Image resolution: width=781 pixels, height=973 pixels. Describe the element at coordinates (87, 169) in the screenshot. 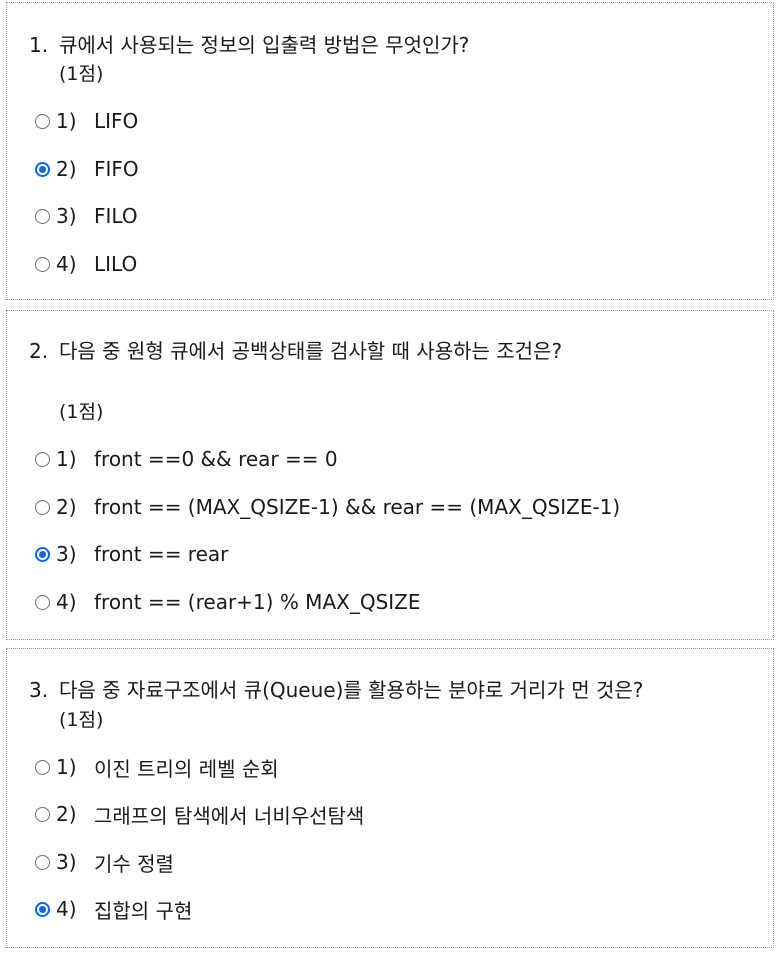

I see `option-2: 2) FIFO` at that location.